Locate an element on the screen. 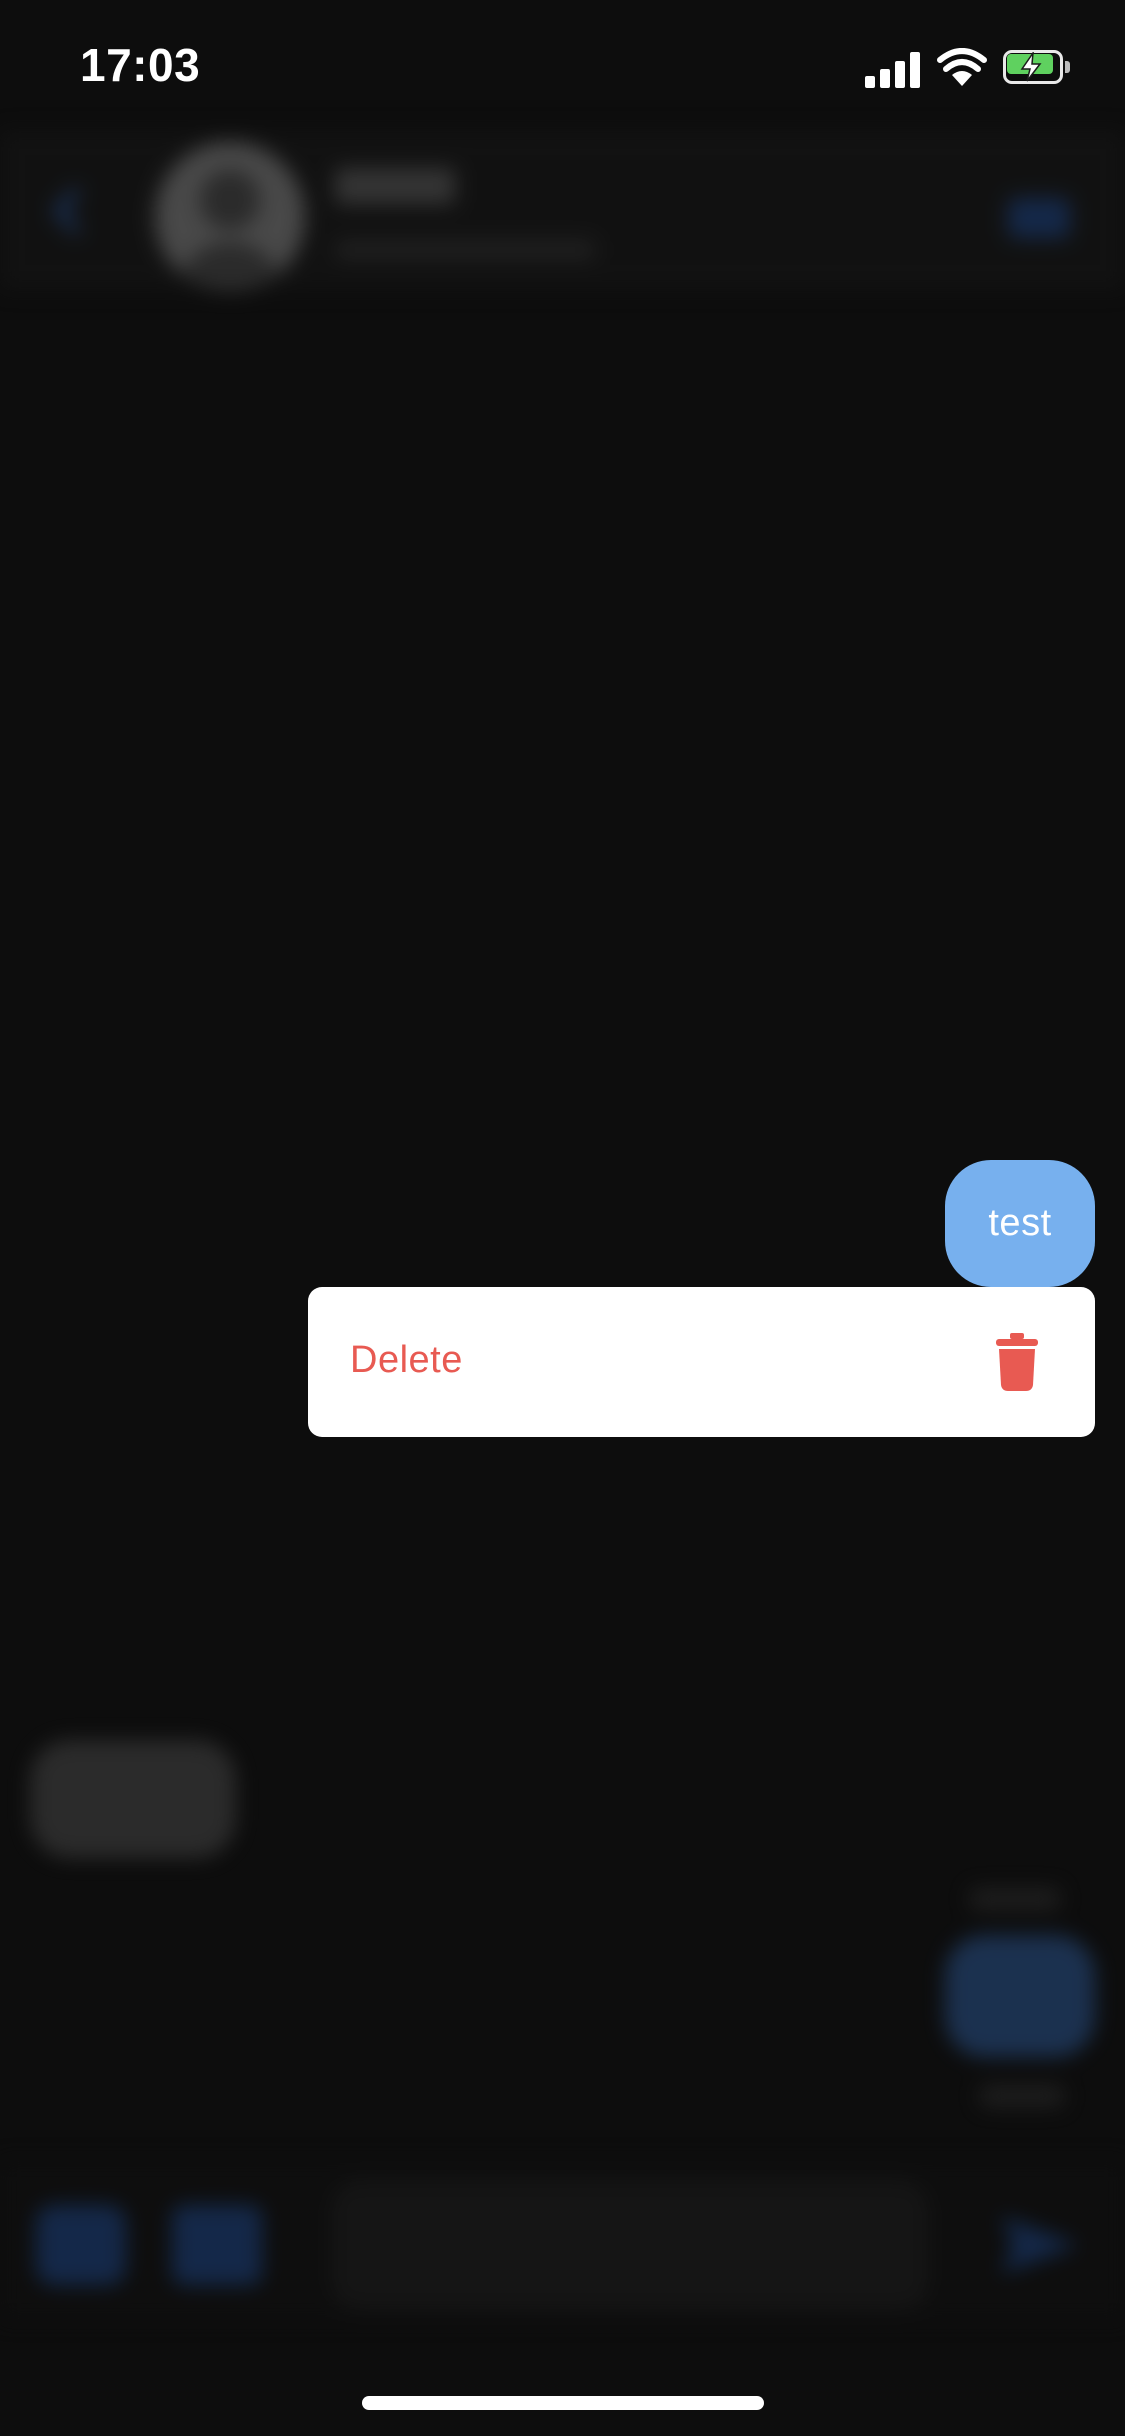 This screenshot has height=2436, width=1125. contact-status is located at coordinates (465, 250).